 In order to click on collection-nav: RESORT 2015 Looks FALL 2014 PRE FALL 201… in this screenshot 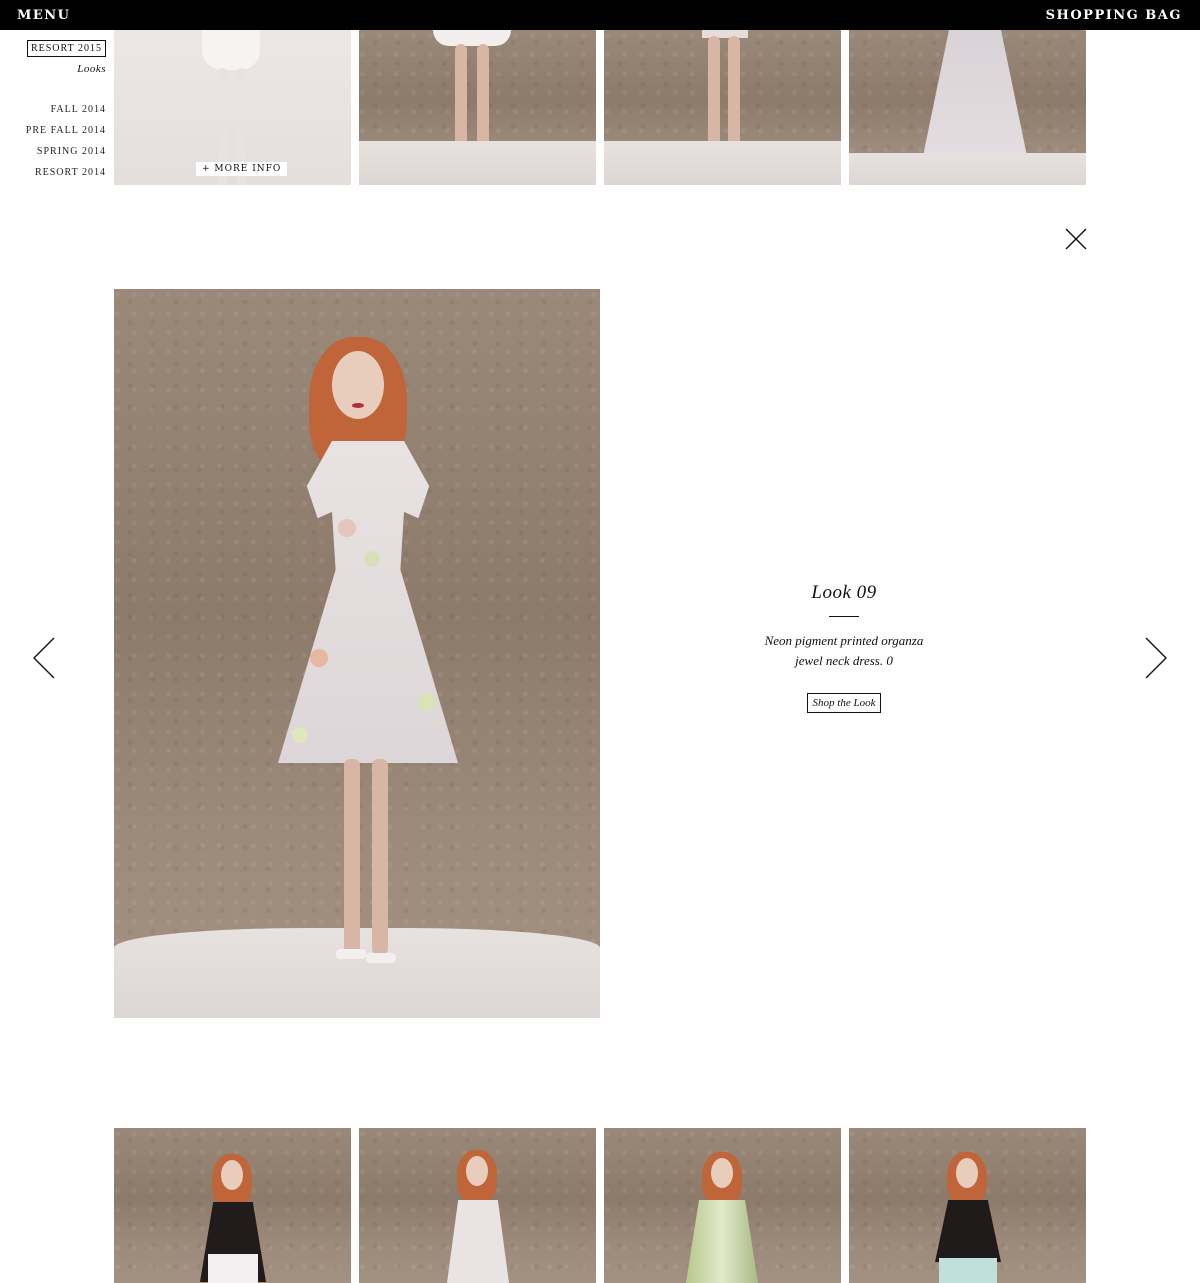, I will do `click(53, 110)`.